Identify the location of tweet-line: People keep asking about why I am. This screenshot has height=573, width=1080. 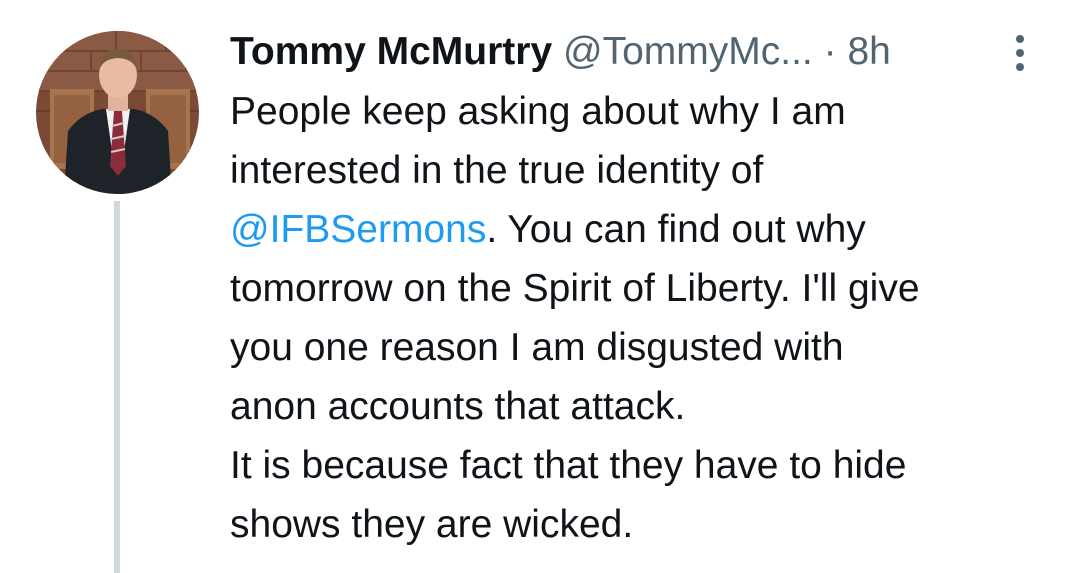
(538, 111).